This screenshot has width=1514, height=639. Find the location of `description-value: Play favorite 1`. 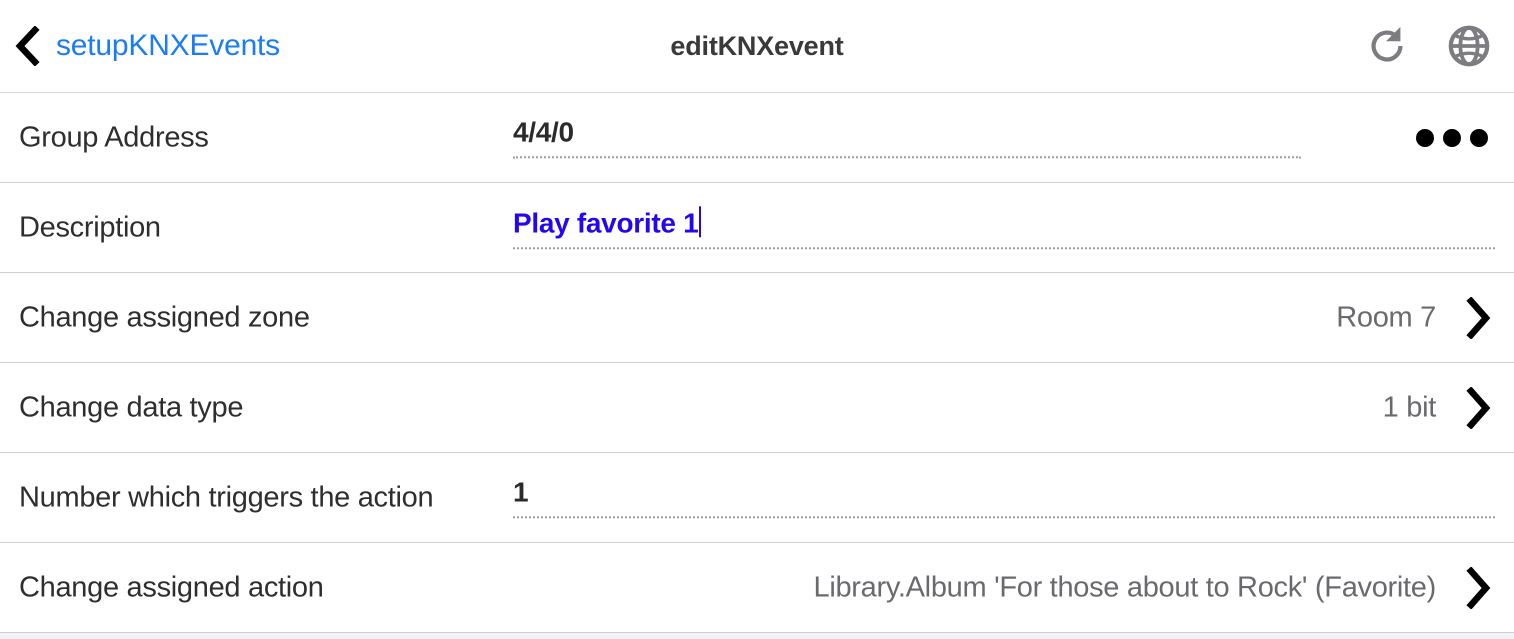

description-value: Play favorite 1 is located at coordinates (606, 222).